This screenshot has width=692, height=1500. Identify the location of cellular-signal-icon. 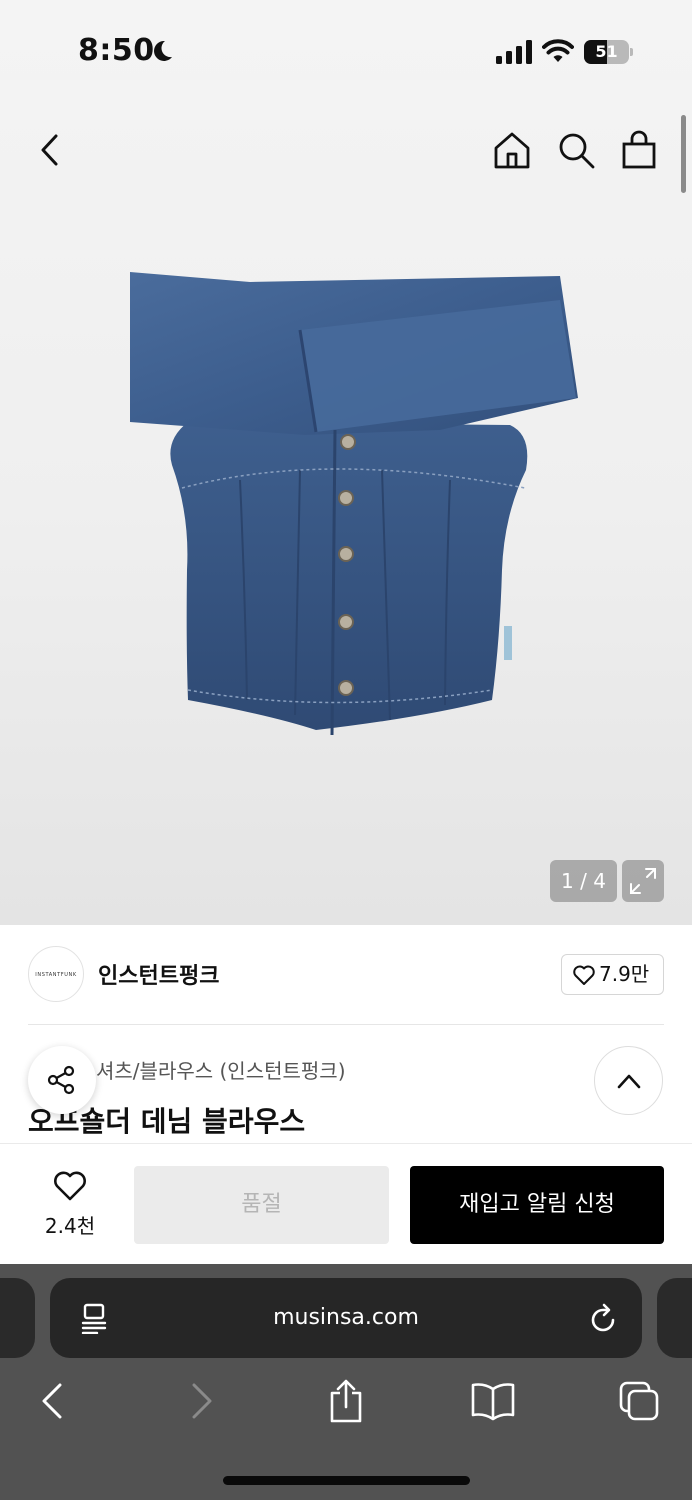
(514, 52).